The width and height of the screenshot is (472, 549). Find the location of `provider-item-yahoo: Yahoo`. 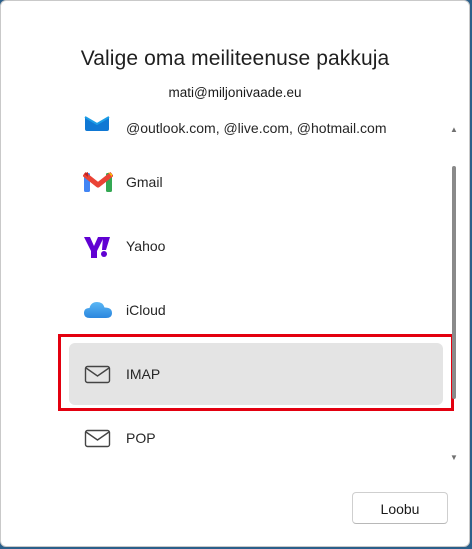

provider-item-yahoo: Yahoo is located at coordinates (256, 246).